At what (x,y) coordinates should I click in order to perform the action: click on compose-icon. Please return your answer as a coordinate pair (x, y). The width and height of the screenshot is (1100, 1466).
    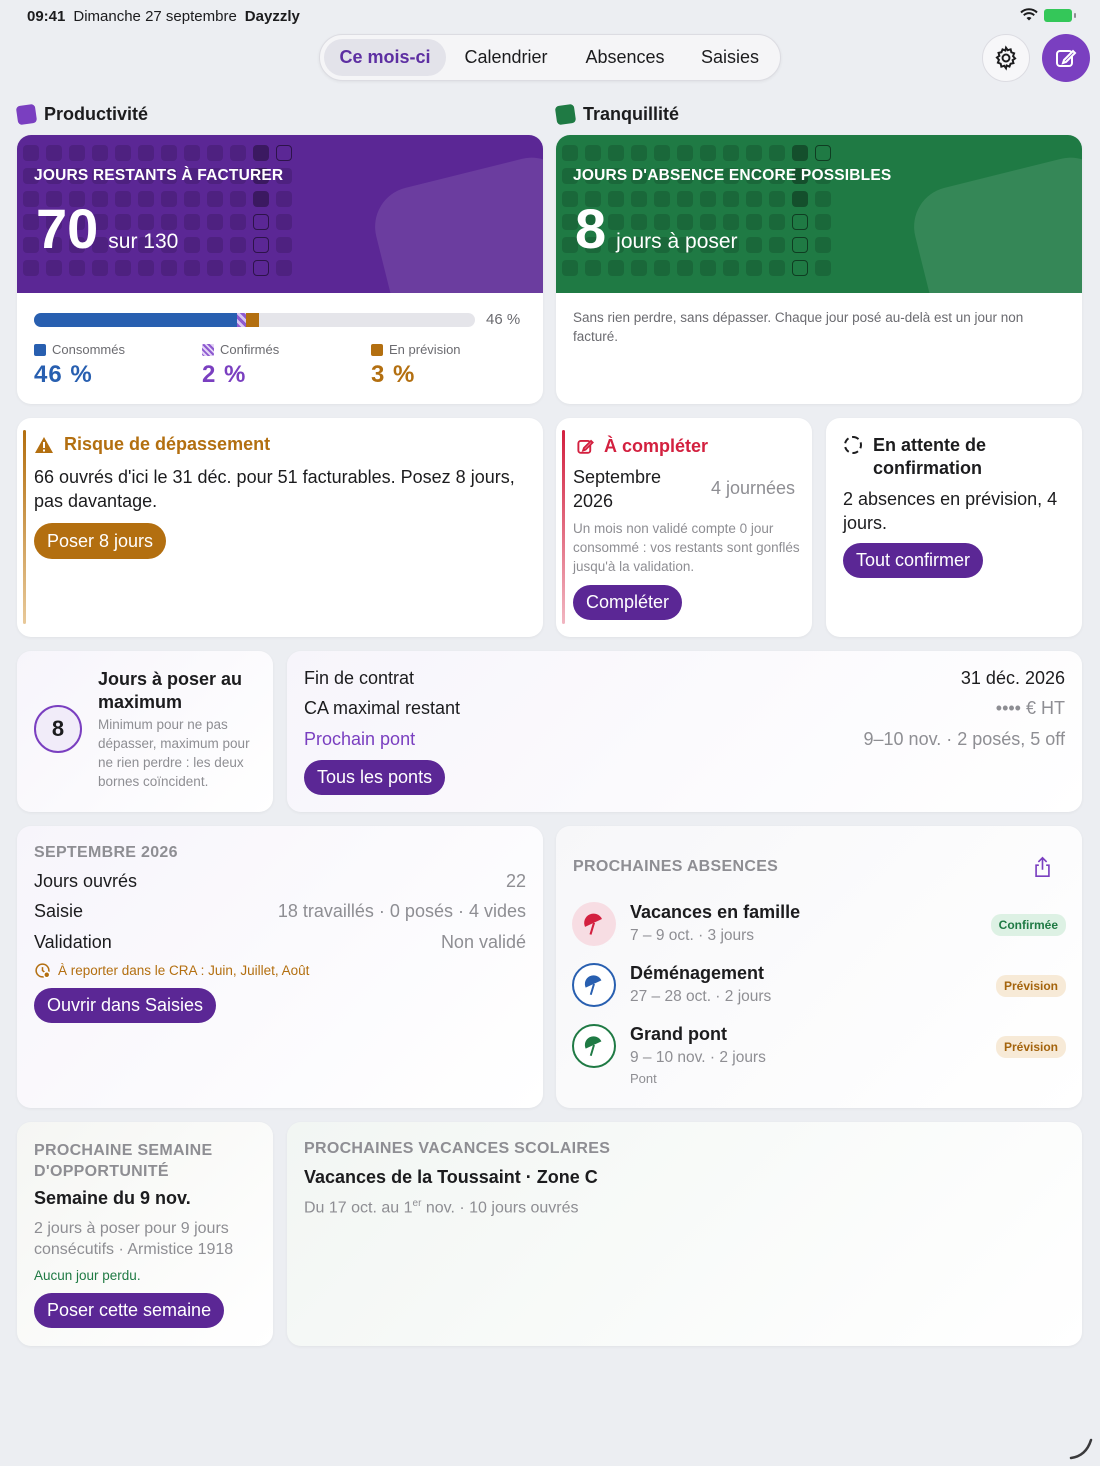
    Looking at the image, I should click on (1066, 58).